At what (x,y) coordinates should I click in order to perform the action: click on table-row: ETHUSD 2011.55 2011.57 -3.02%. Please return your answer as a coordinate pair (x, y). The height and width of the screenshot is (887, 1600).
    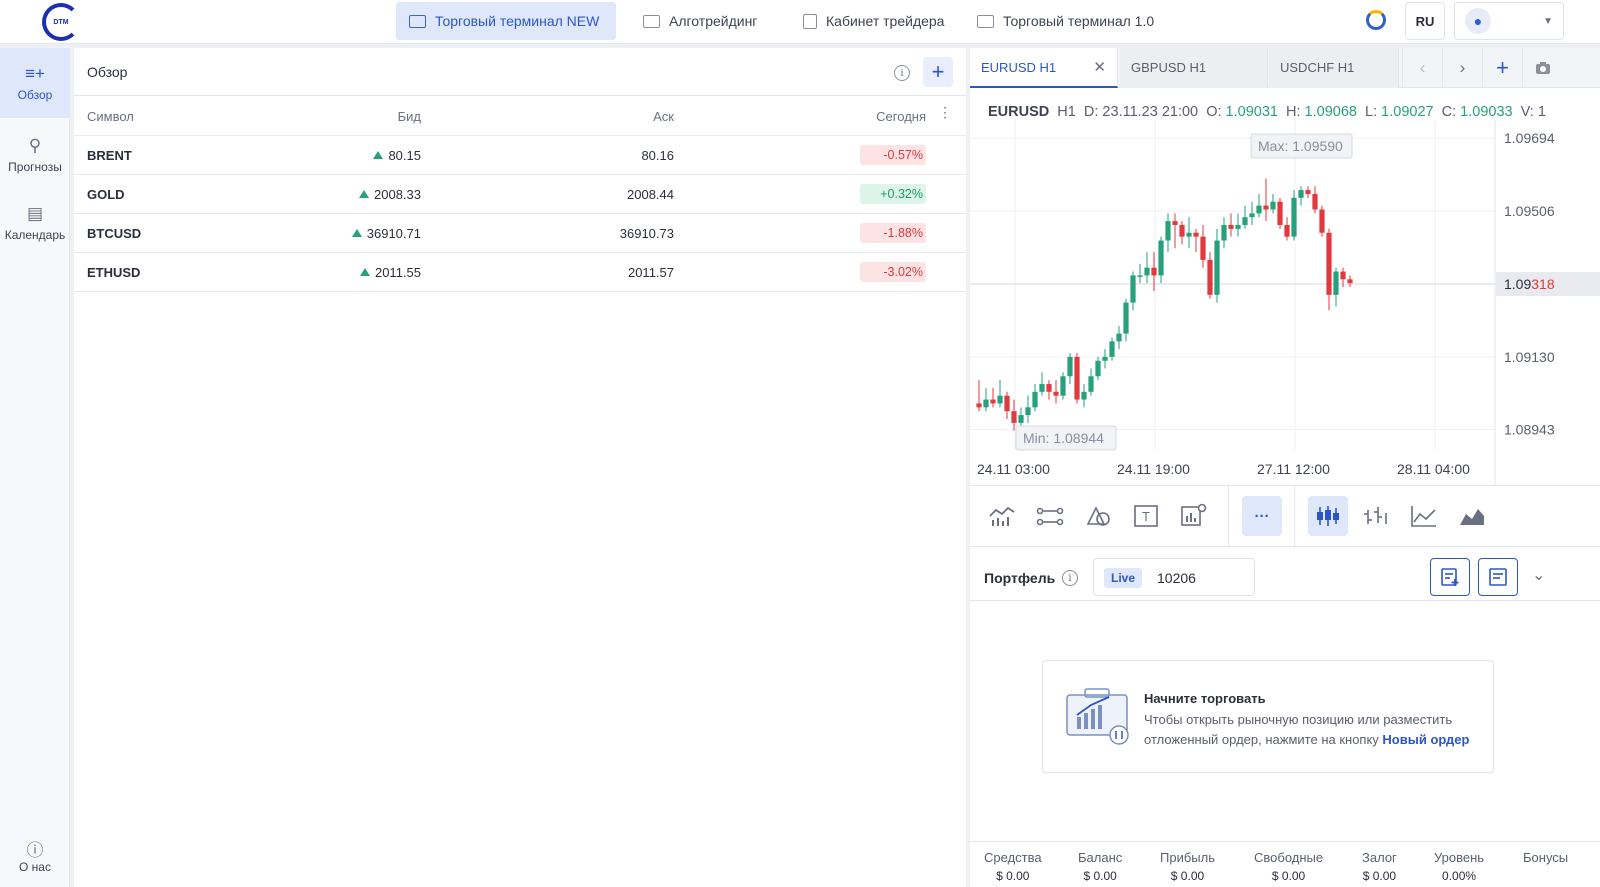
    Looking at the image, I should click on (520, 272).